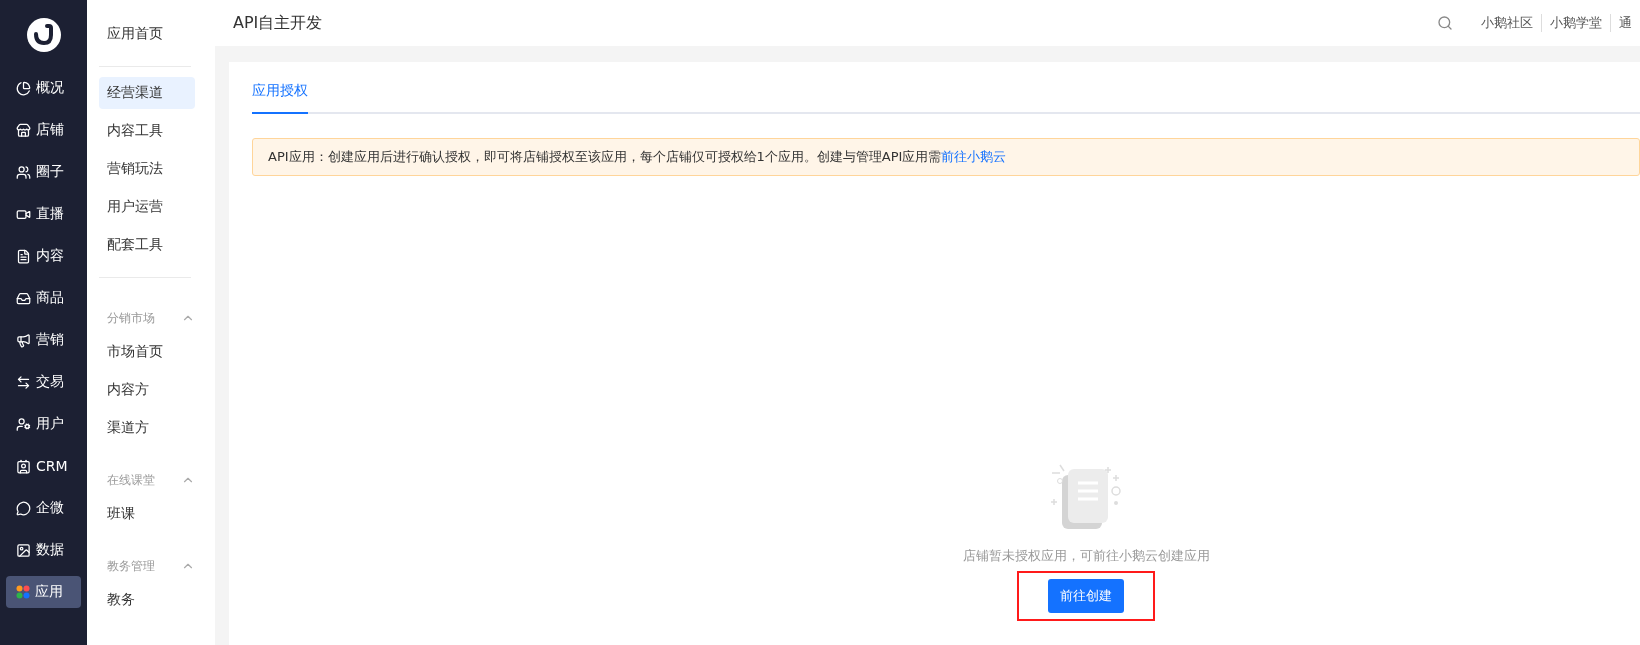 The height and width of the screenshot is (645, 1640). I want to click on nav-item: 用户, so click(43, 424).